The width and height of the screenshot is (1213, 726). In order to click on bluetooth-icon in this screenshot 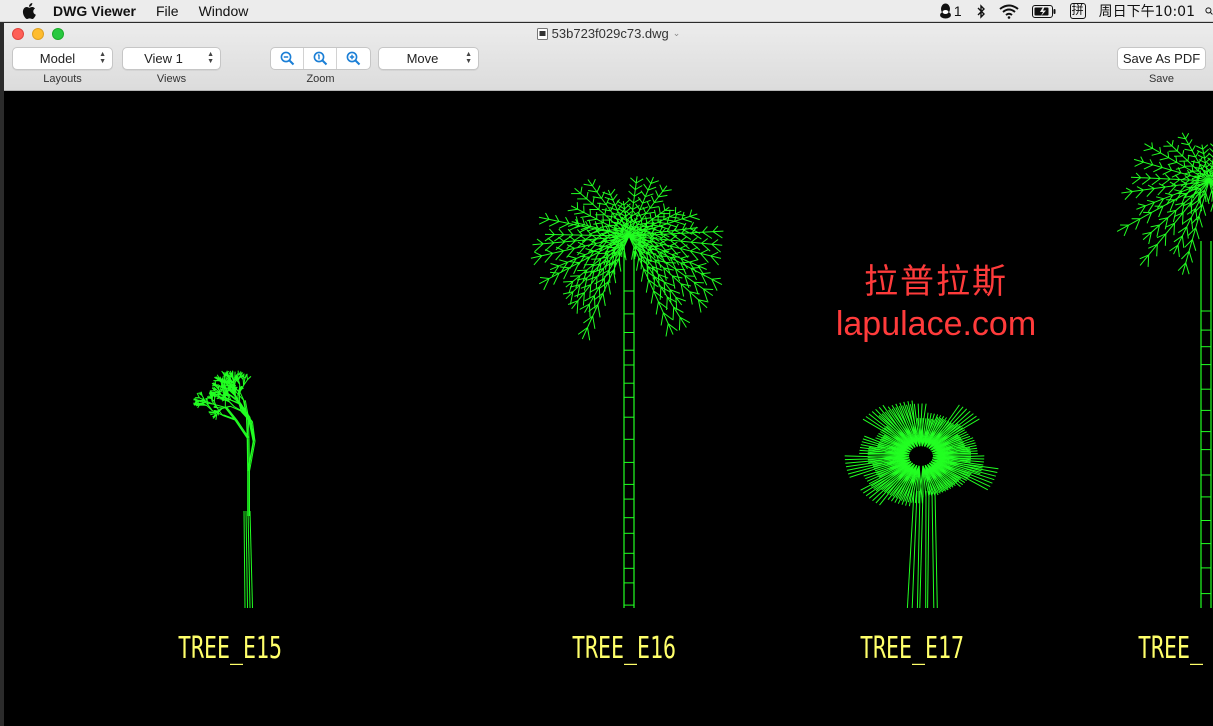, I will do `click(981, 11)`.